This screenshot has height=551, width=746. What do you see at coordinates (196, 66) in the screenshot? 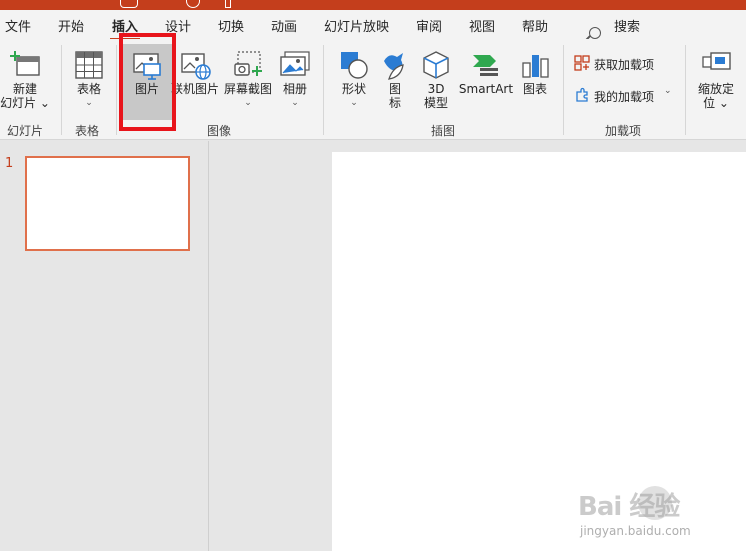
I see `online-picture-icon` at bounding box center [196, 66].